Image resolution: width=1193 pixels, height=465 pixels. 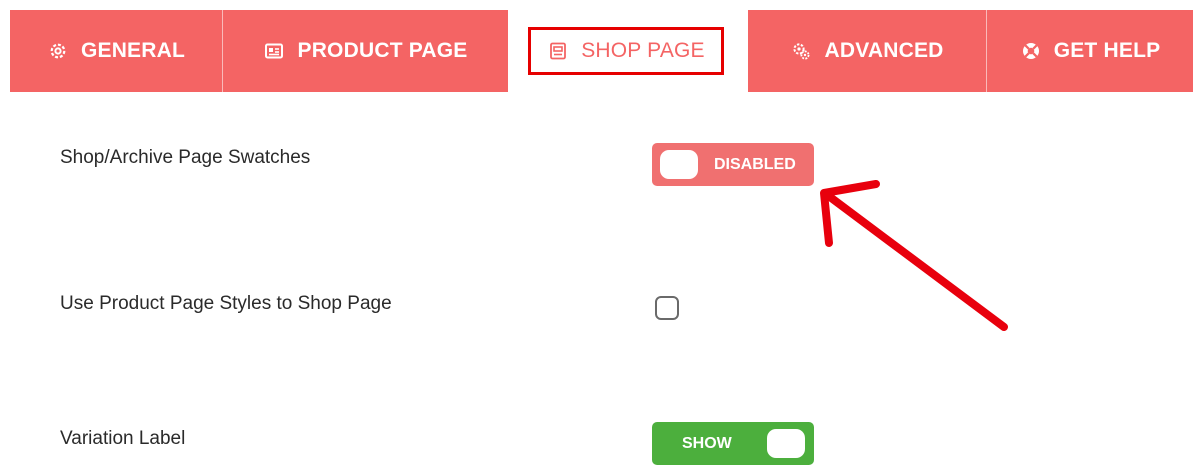 I want to click on tab-advanced: ADVANCED, so click(x=867, y=51).